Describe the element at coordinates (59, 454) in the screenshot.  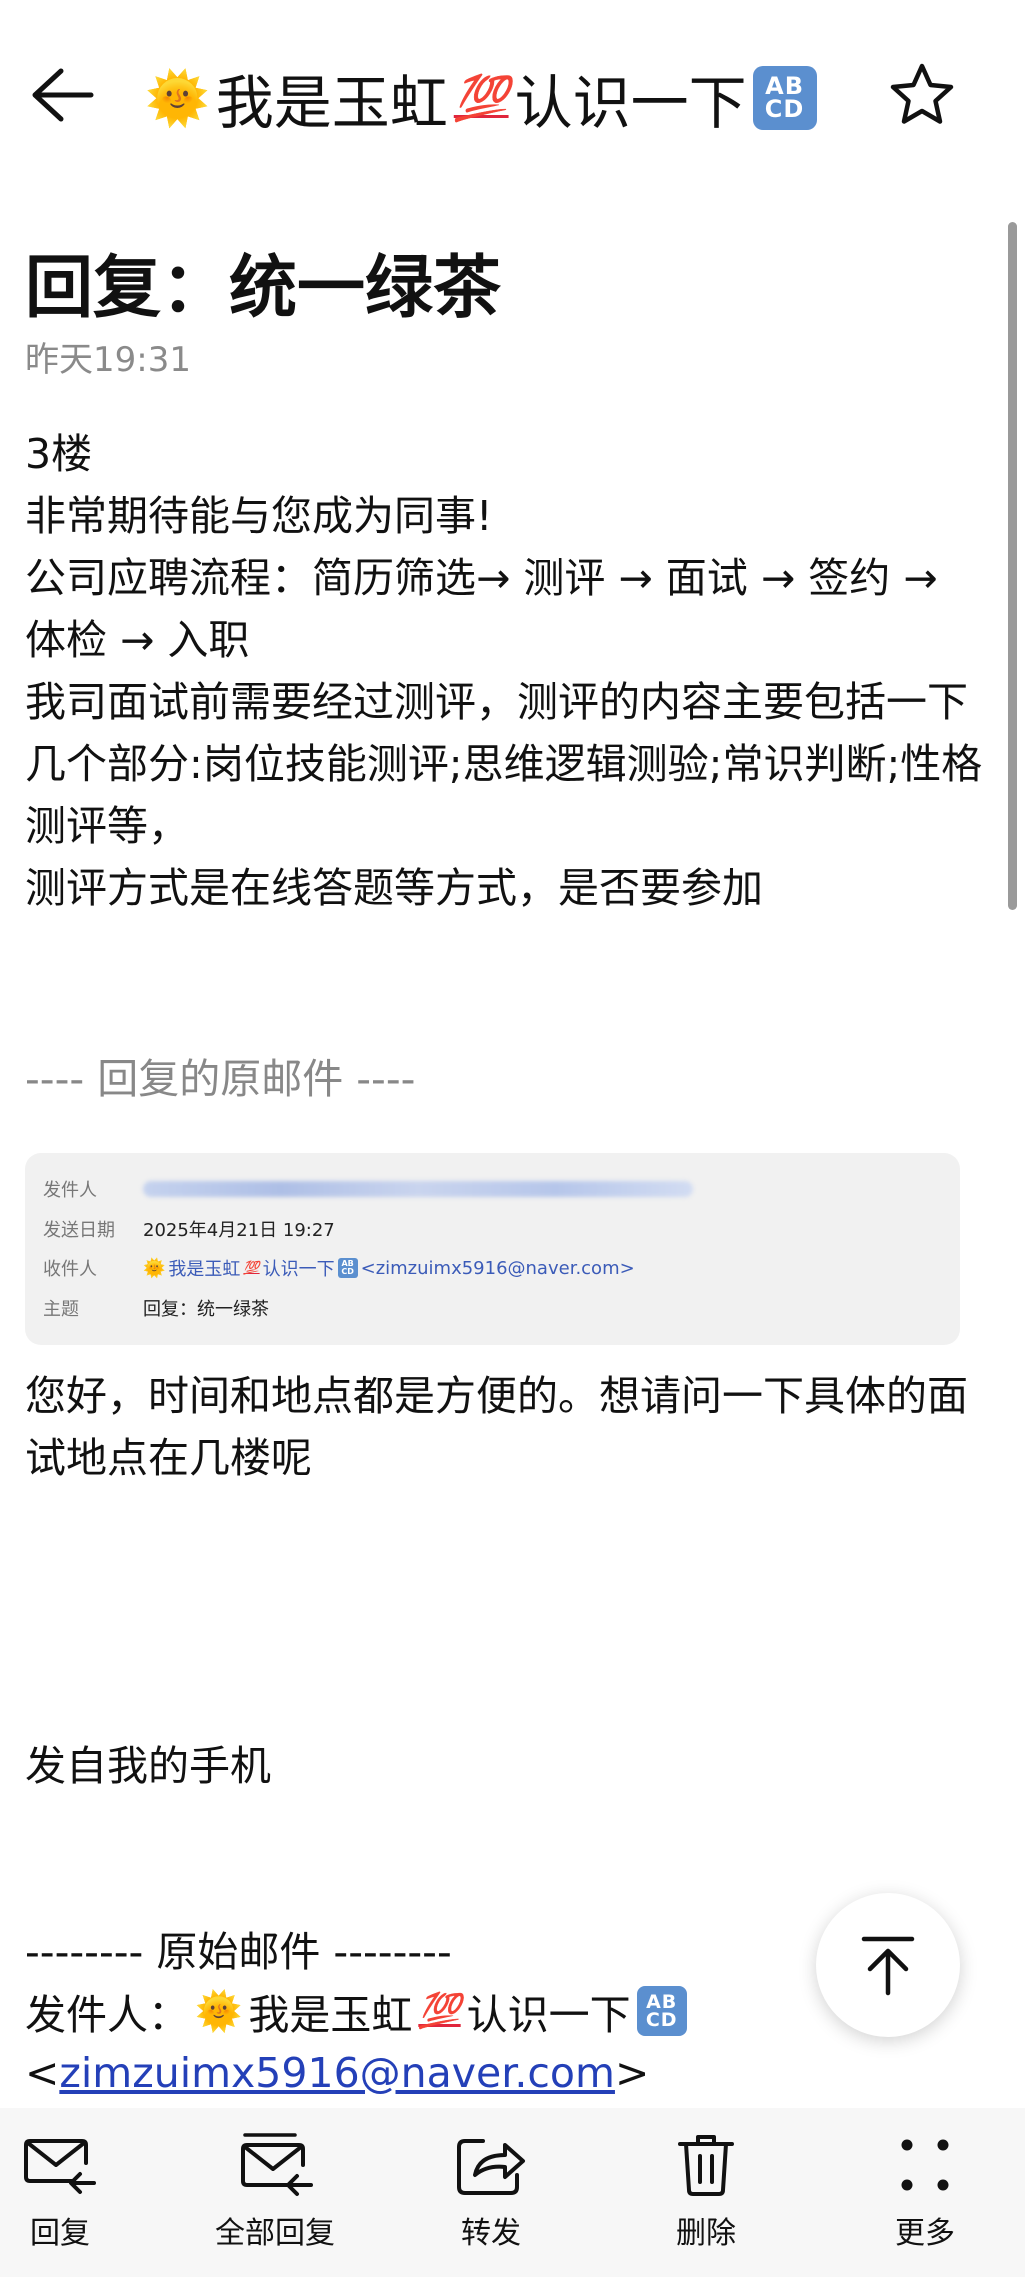
I see `body-line: 3楼` at that location.